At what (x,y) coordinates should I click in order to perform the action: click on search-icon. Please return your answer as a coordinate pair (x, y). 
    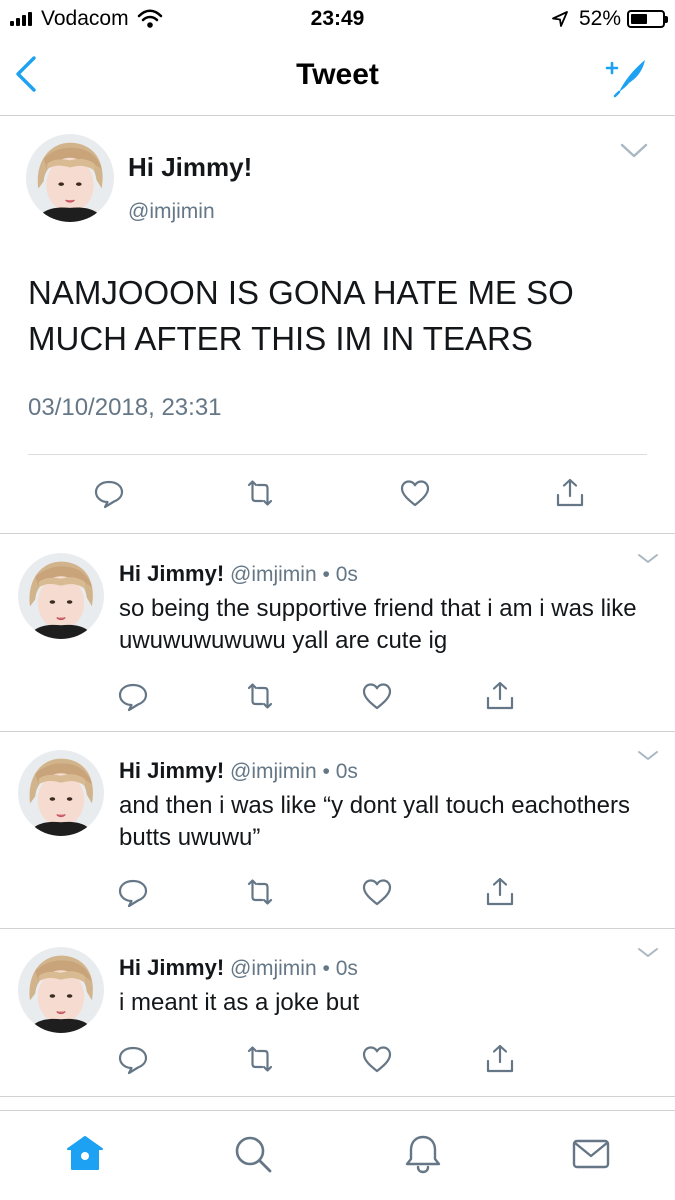
    Looking at the image, I should click on (253, 1154).